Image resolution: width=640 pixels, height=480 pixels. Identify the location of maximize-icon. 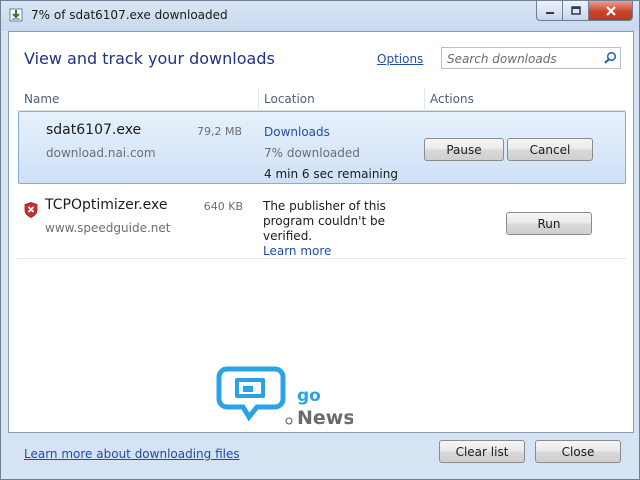
(575, 10).